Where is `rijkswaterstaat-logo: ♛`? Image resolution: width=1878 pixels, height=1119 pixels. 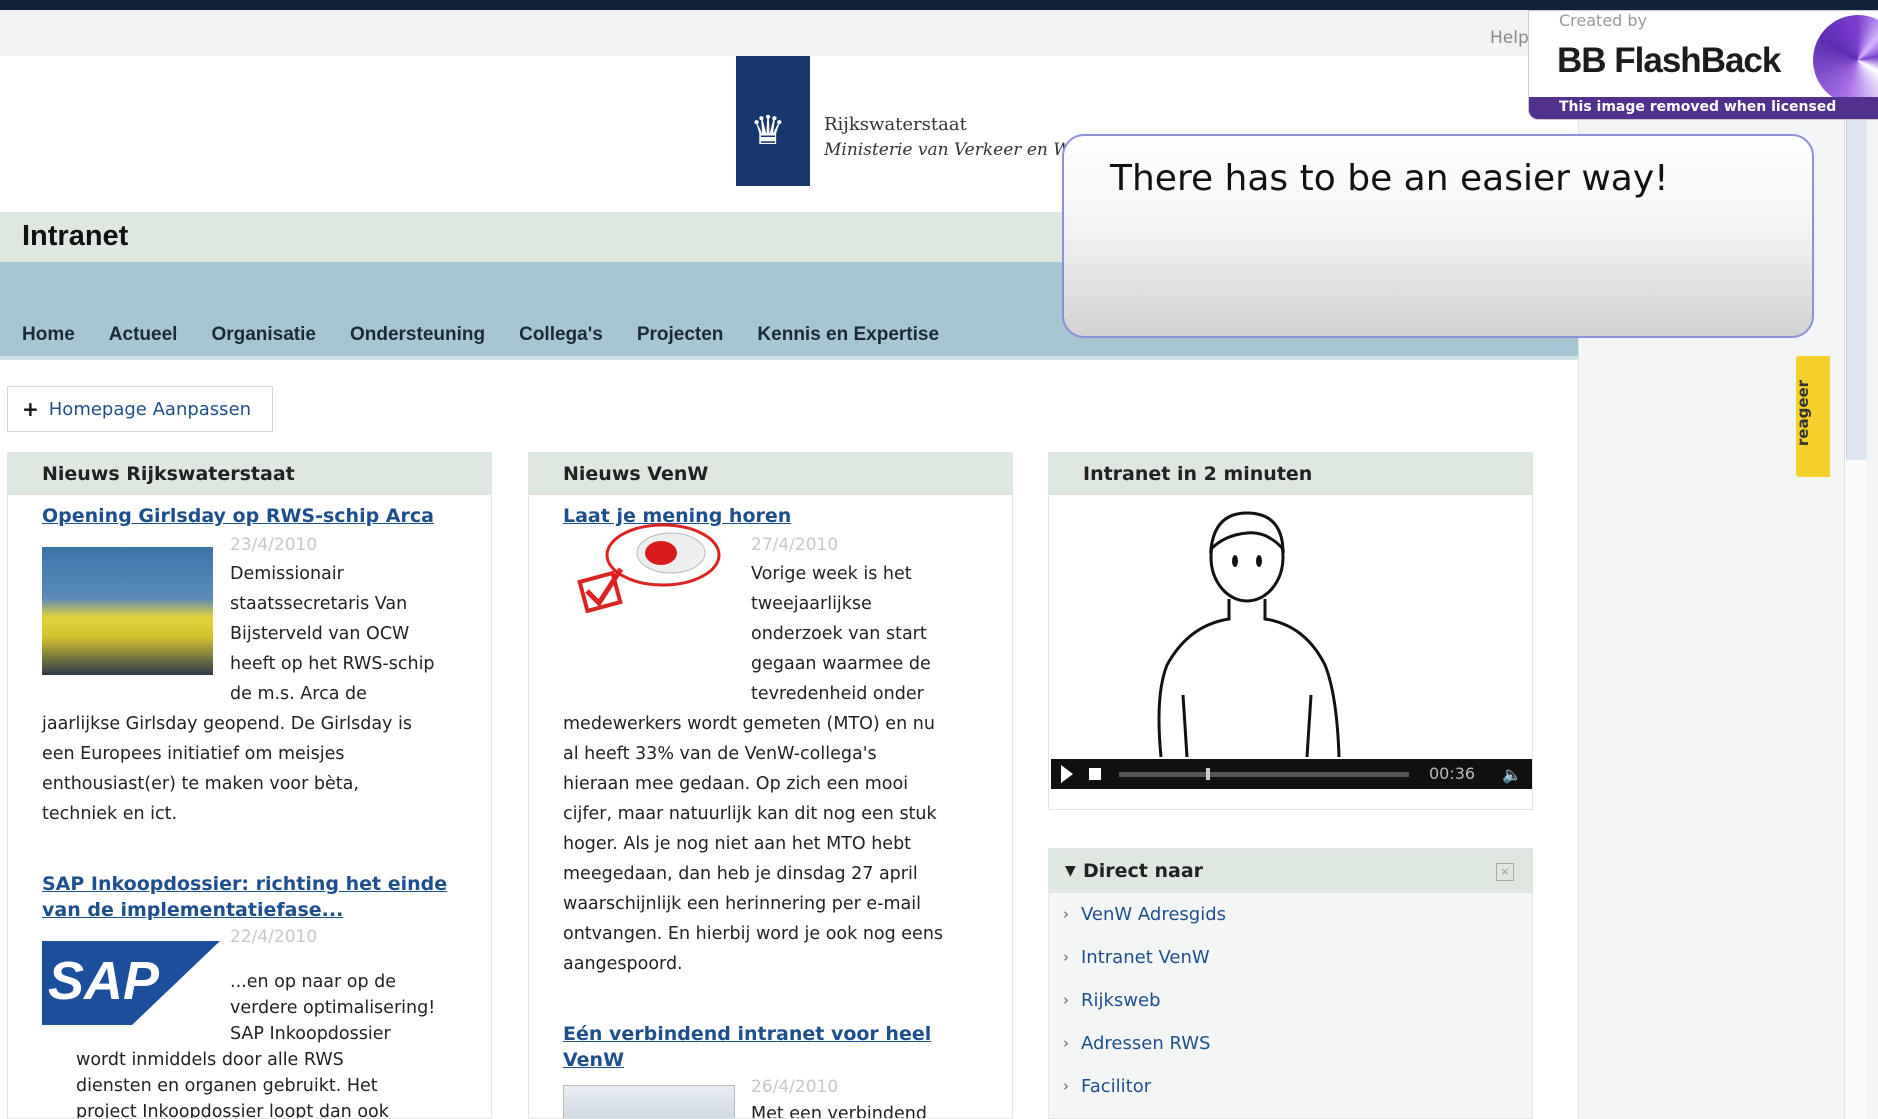 rijkswaterstaat-logo: ♛ is located at coordinates (773, 121).